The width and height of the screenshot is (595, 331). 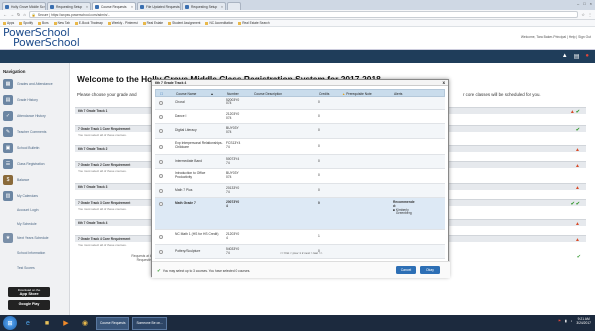 What do you see at coordinates (10, 323) in the screenshot?
I see `start-button-icon: ⊞` at bounding box center [10, 323].